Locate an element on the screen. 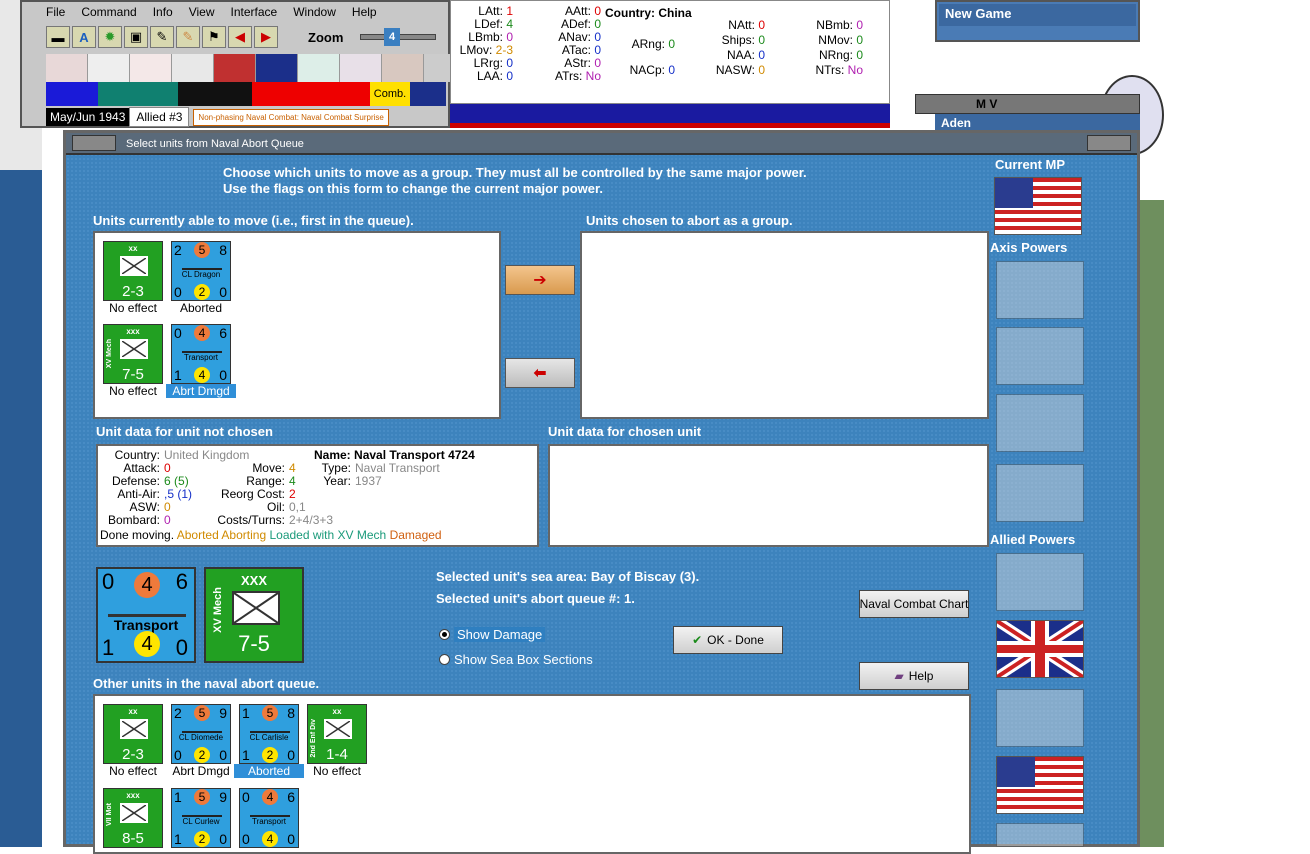  tank-icon: ▬ is located at coordinates (58, 37).